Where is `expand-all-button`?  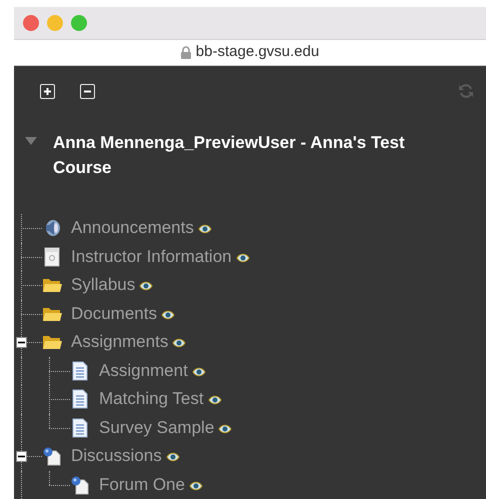
expand-all-button is located at coordinates (47, 91).